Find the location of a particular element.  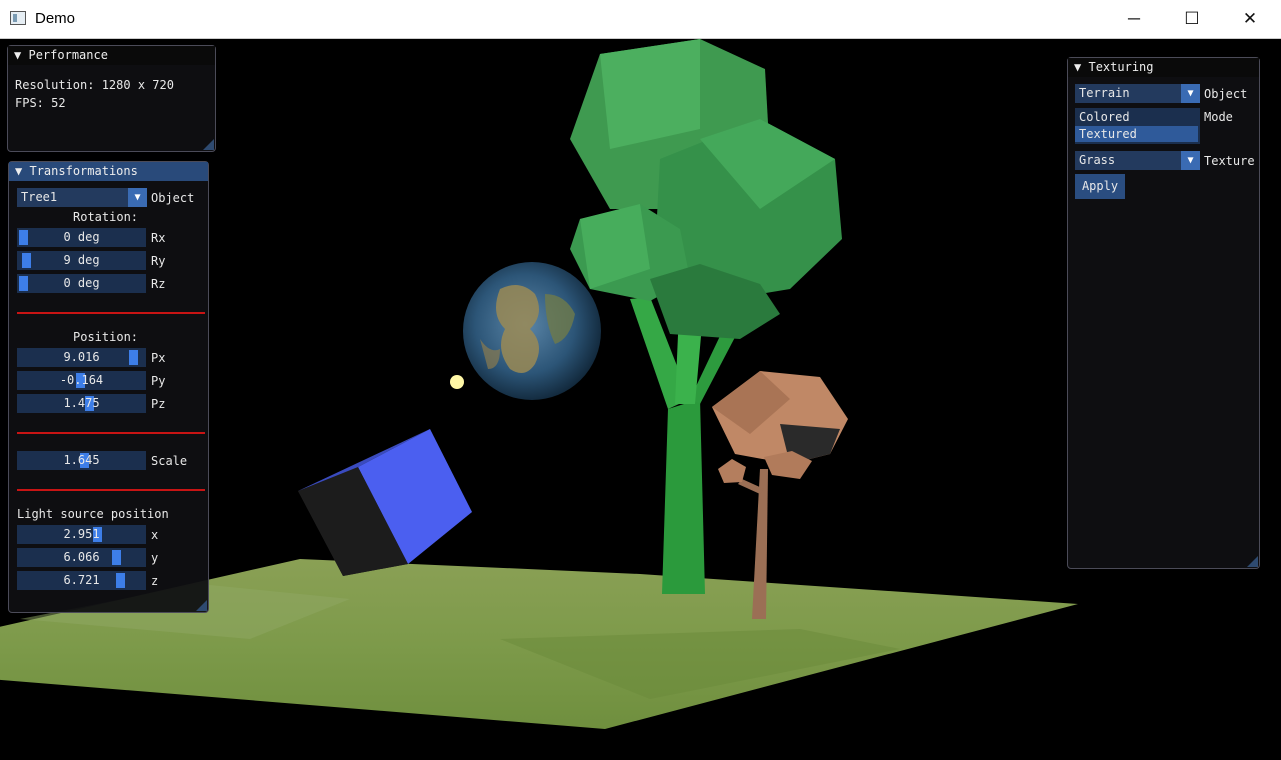

scale-slider: 1.645 is located at coordinates (81, 460).